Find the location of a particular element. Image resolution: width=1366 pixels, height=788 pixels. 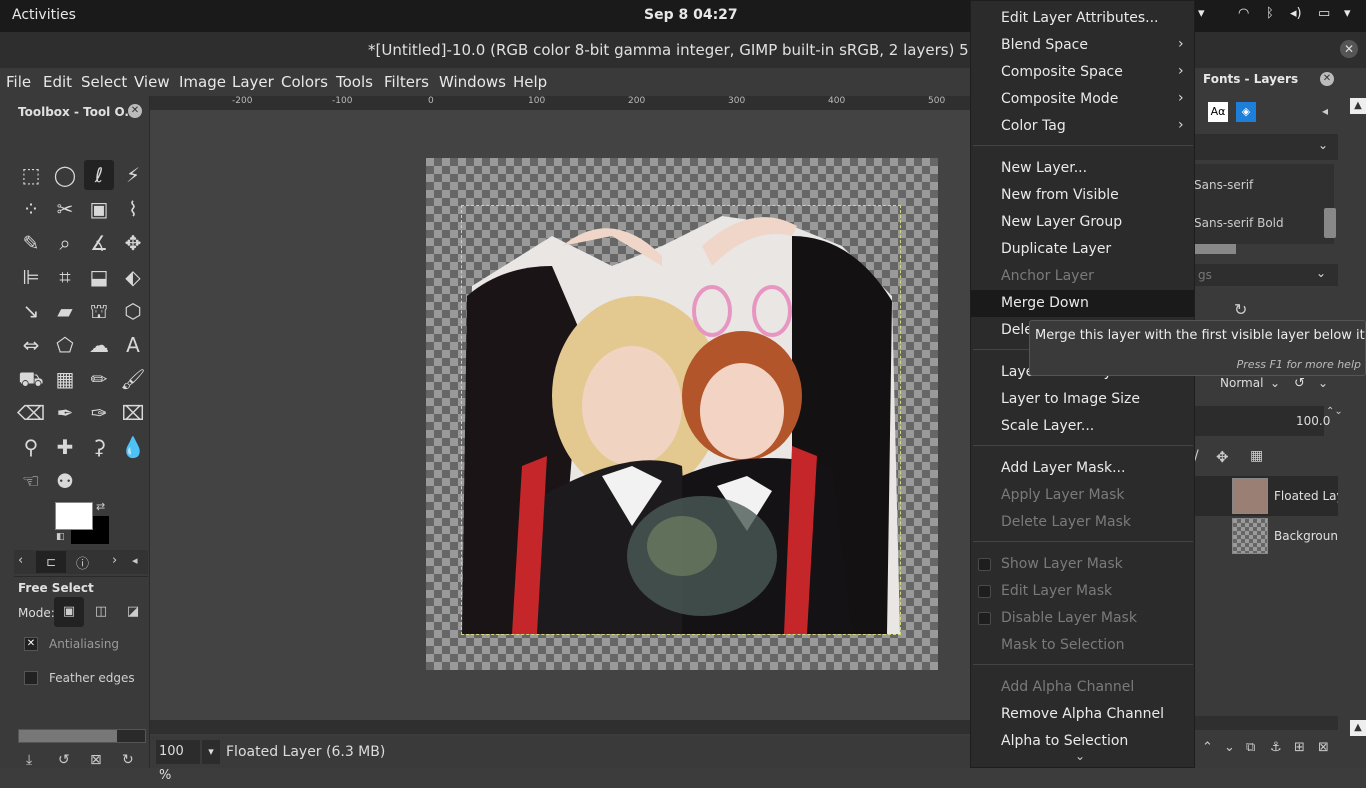

menu-view: View is located at coordinates (152, 82).